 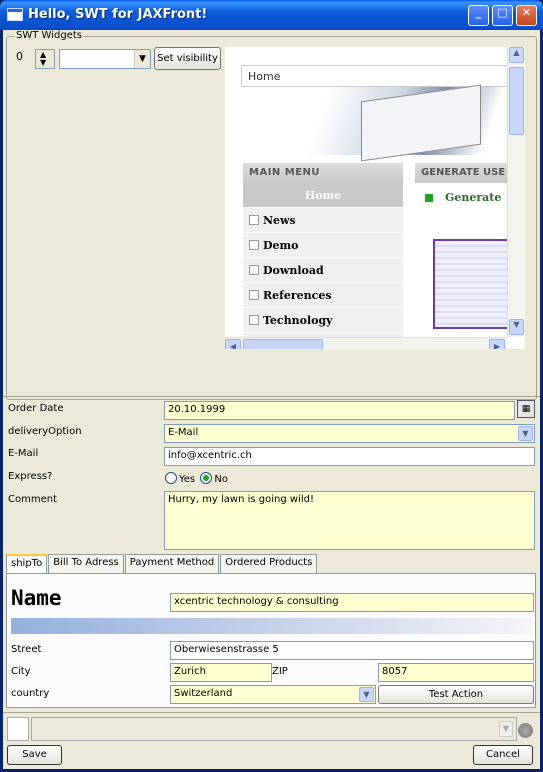 I want to click on menu-item-label: Demo, so click(x=281, y=245).